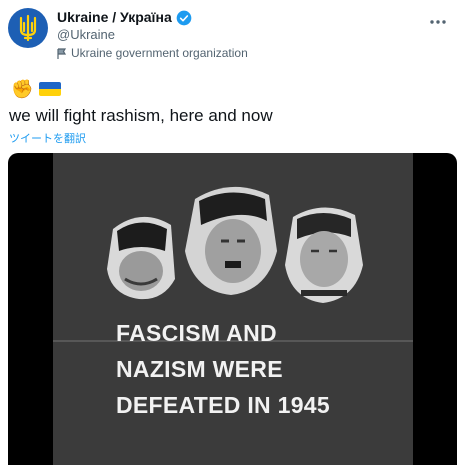 The width and height of the screenshot is (461, 465). Describe the element at coordinates (141, 258) in the screenshot. I see `portrait-left` at that location.